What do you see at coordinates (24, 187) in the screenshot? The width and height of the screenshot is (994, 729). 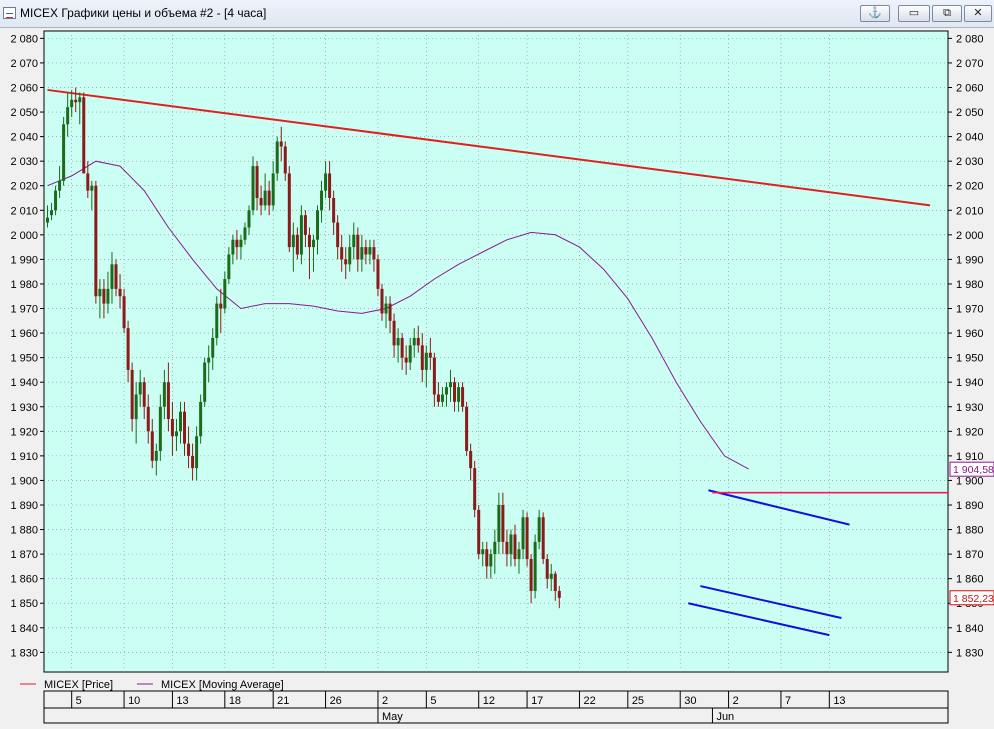 I see `left-tick-label: 2 020` at bounding box center [24, 187].